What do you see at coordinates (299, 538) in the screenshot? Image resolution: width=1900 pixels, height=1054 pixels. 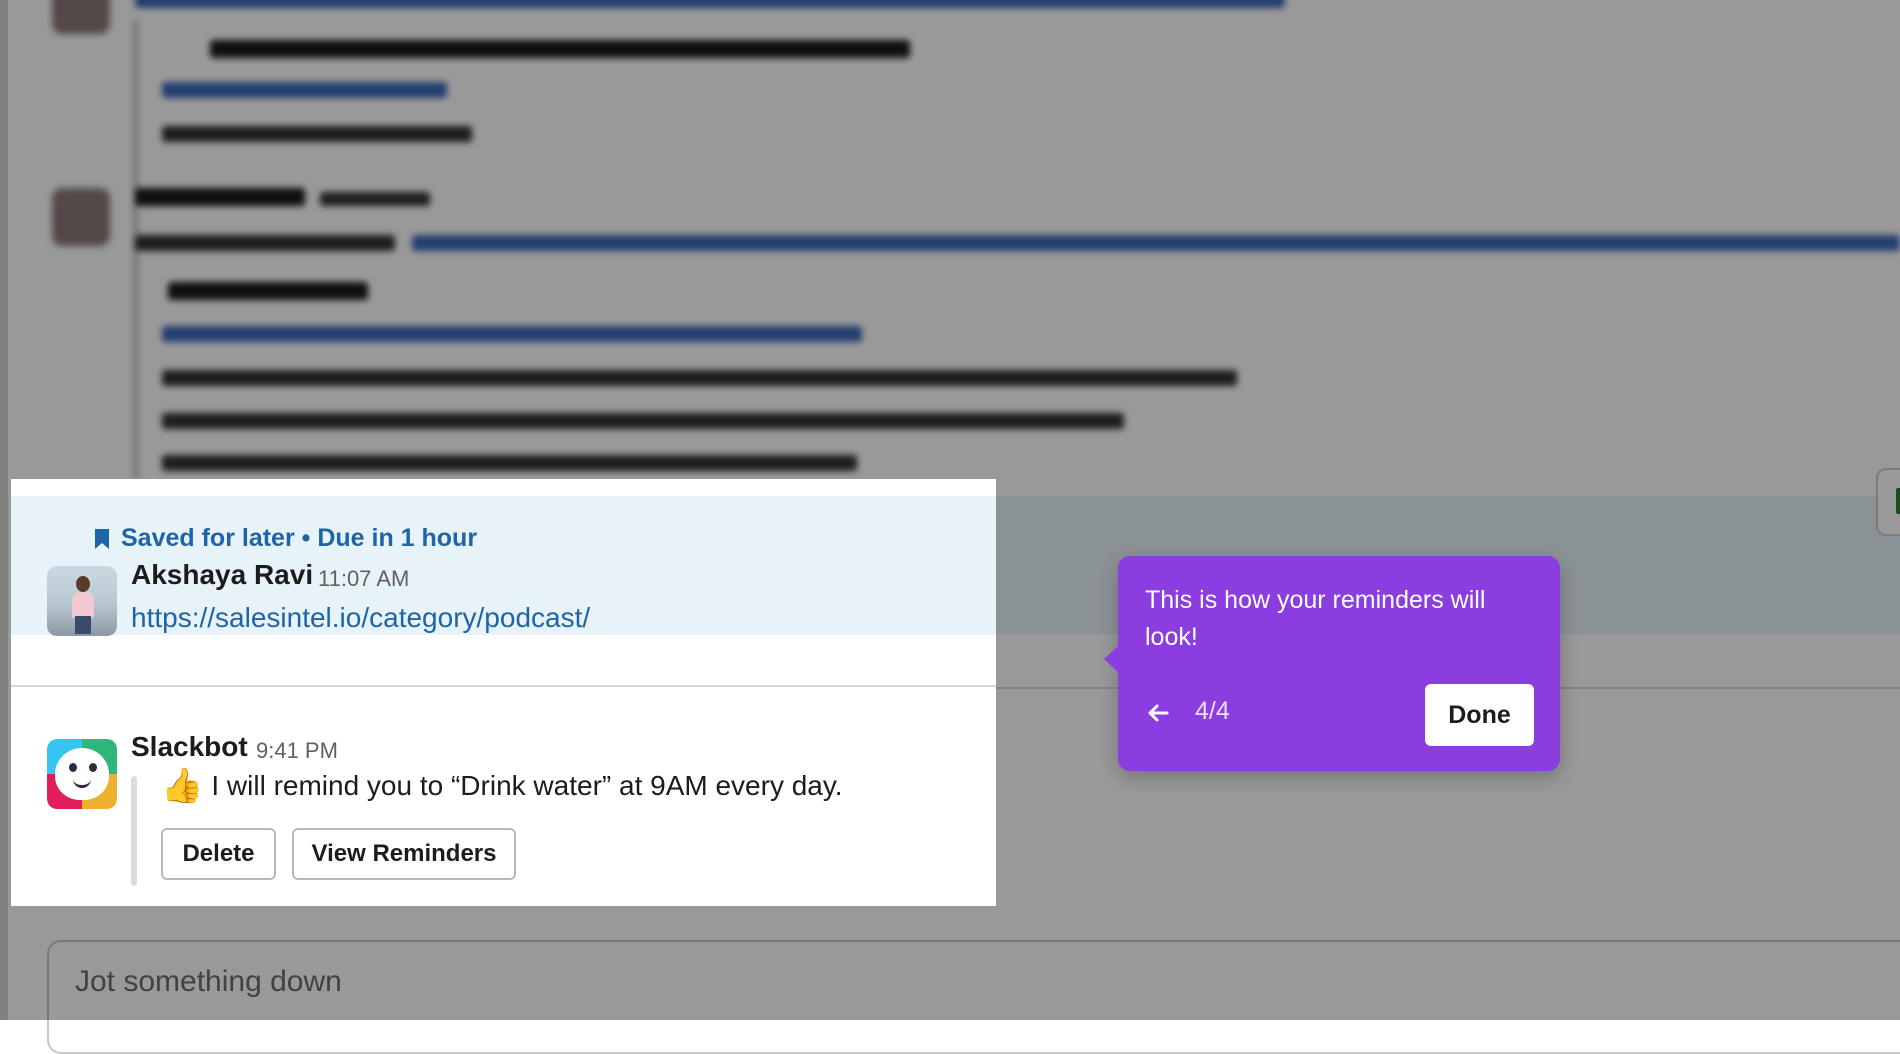 I see `saved-status-text: Saved for later • Due in 1 hour` at bounding box center [299, 538].